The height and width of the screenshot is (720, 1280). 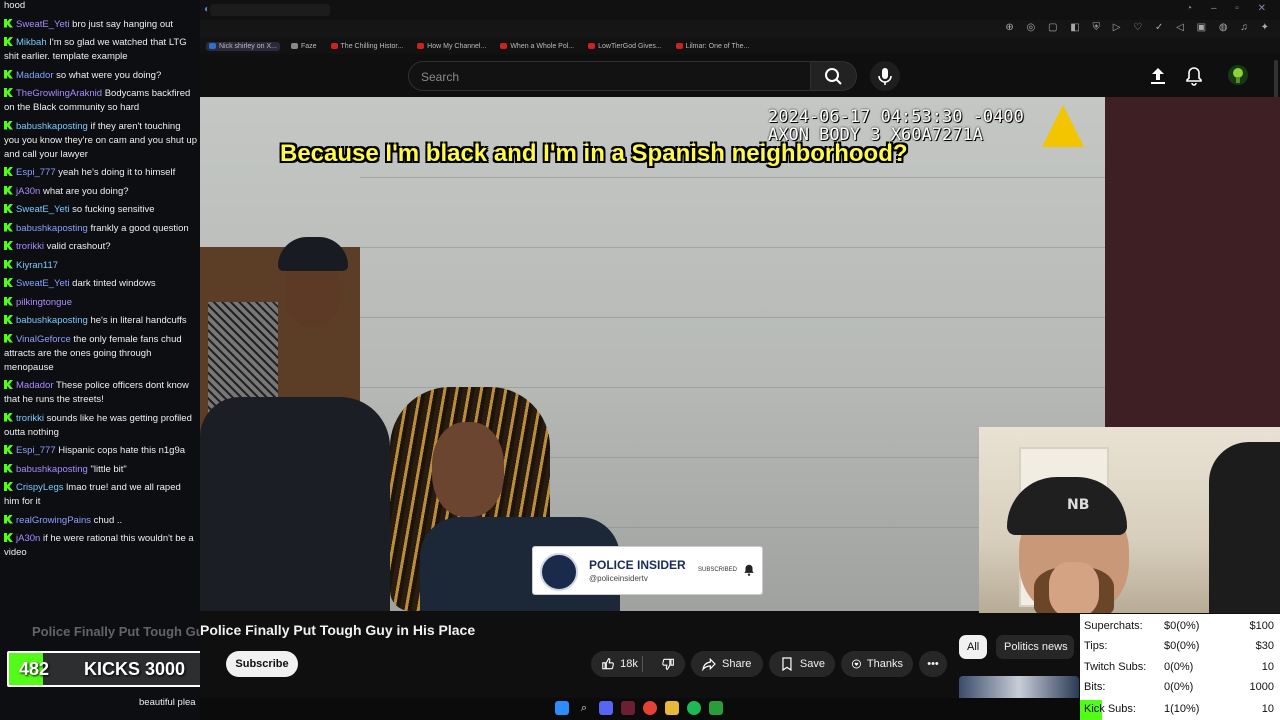 I want to click on video-officer-cap, so click(x=313, y=254).